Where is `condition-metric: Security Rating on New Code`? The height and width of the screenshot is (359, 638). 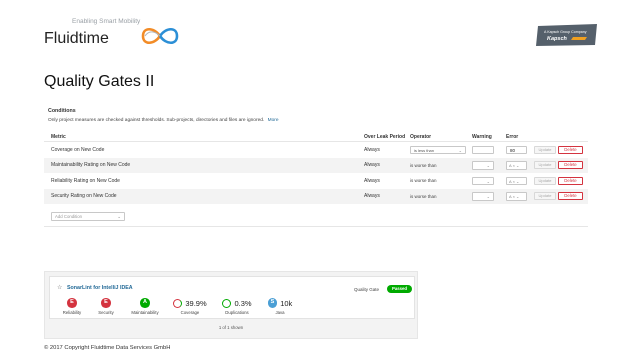 condition-metric: Security Rating on New Code is located at coordinates (84, 196).